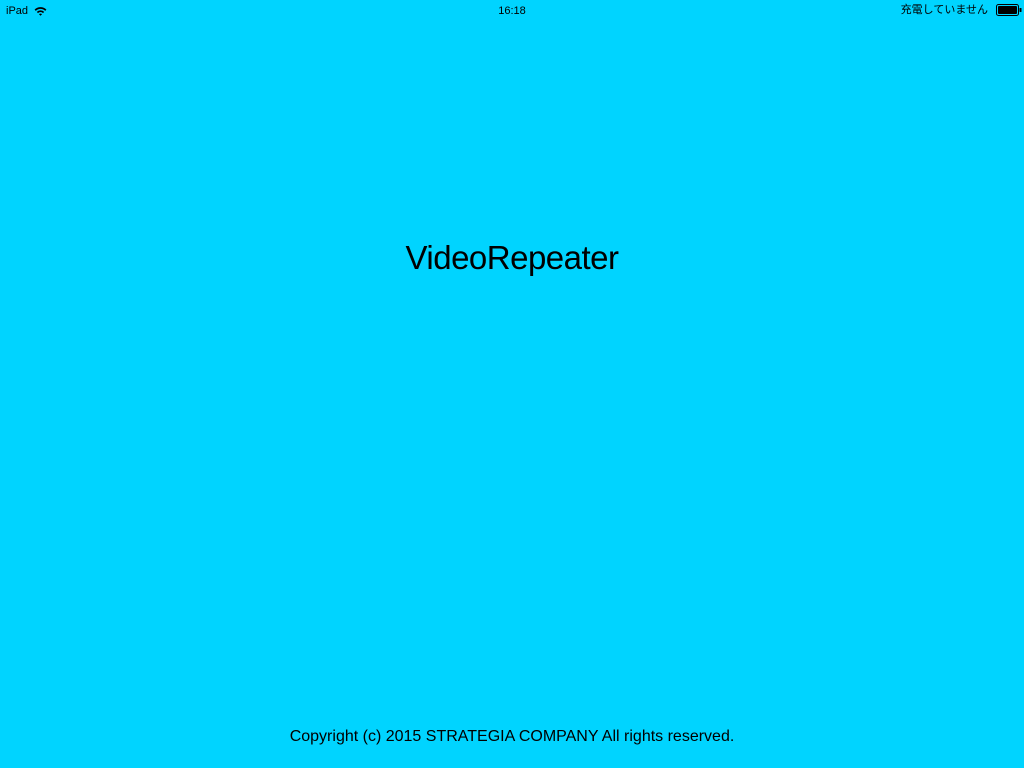  I want to click on app-title: VideoRepeater, so click(512, 257).